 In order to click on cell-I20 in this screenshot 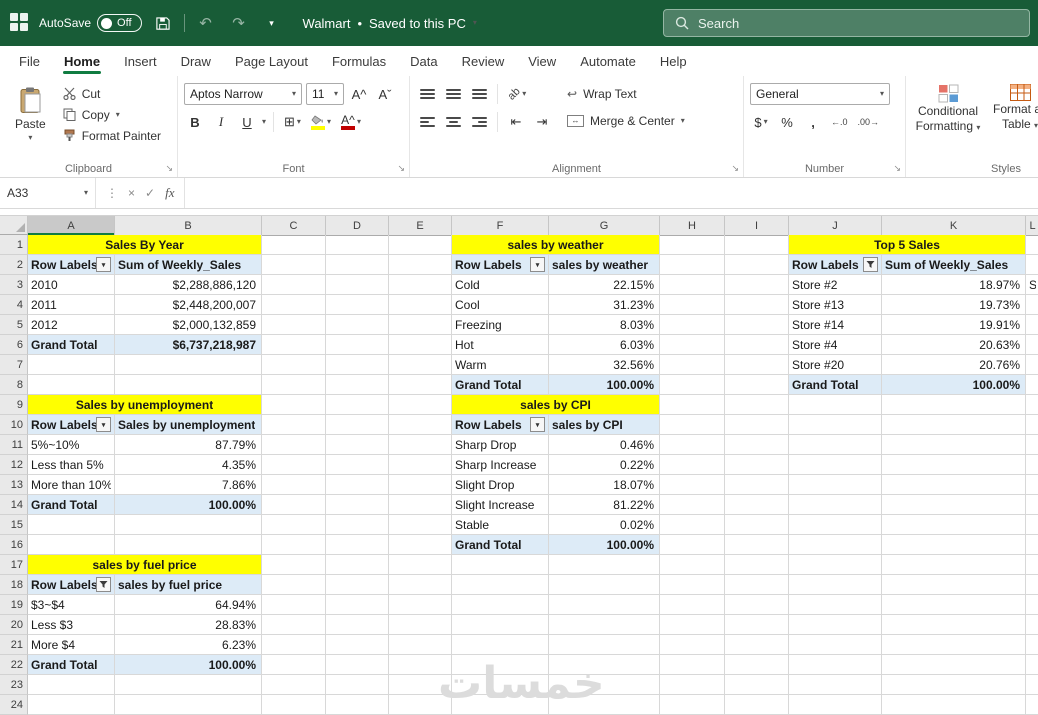, I will do `click(757, 625)`.